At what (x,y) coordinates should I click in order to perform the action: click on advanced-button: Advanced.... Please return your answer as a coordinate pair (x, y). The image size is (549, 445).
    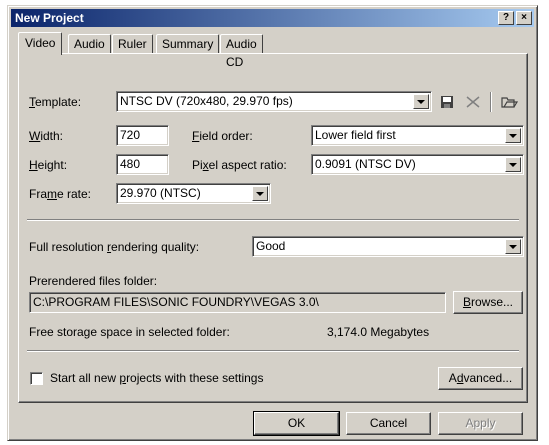
    Looking at the image, I should click on (480, 378).